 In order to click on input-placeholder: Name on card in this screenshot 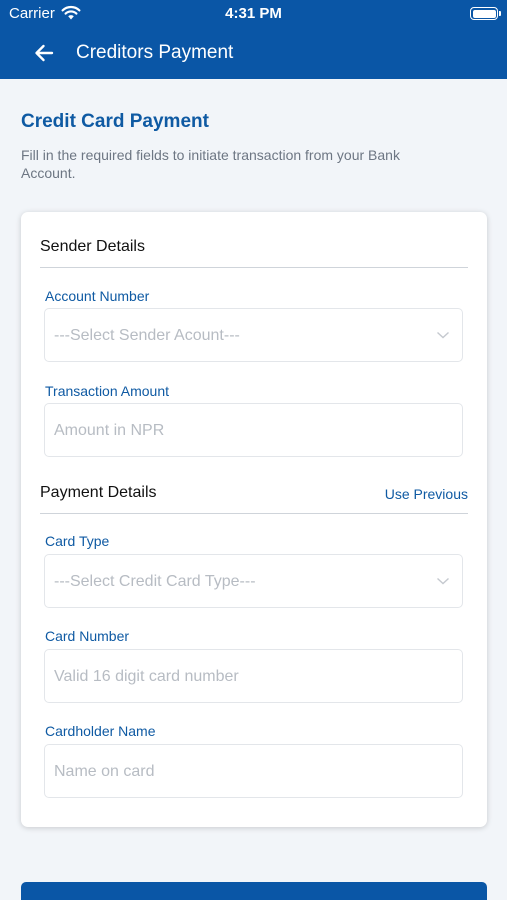, I will do `click(104, 771)`.